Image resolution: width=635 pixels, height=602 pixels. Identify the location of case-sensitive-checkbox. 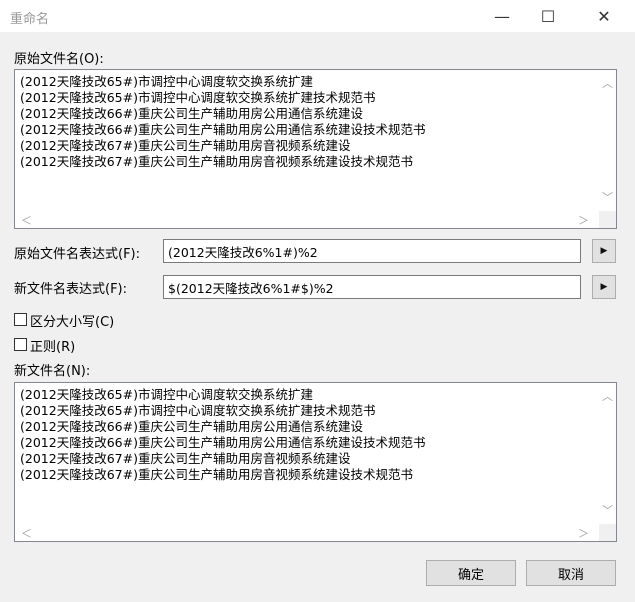
(20, 319).